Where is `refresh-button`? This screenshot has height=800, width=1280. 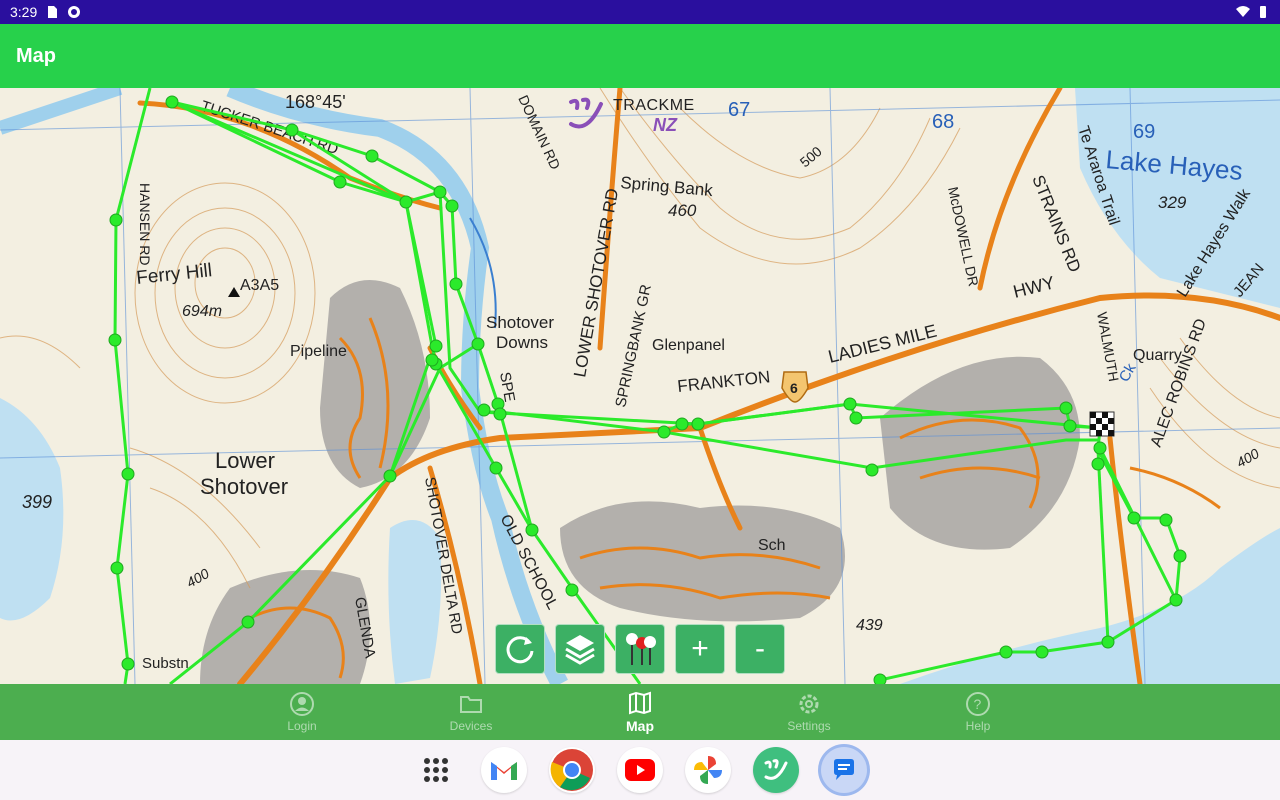 refresh-button is located at coordinates (520, 649).